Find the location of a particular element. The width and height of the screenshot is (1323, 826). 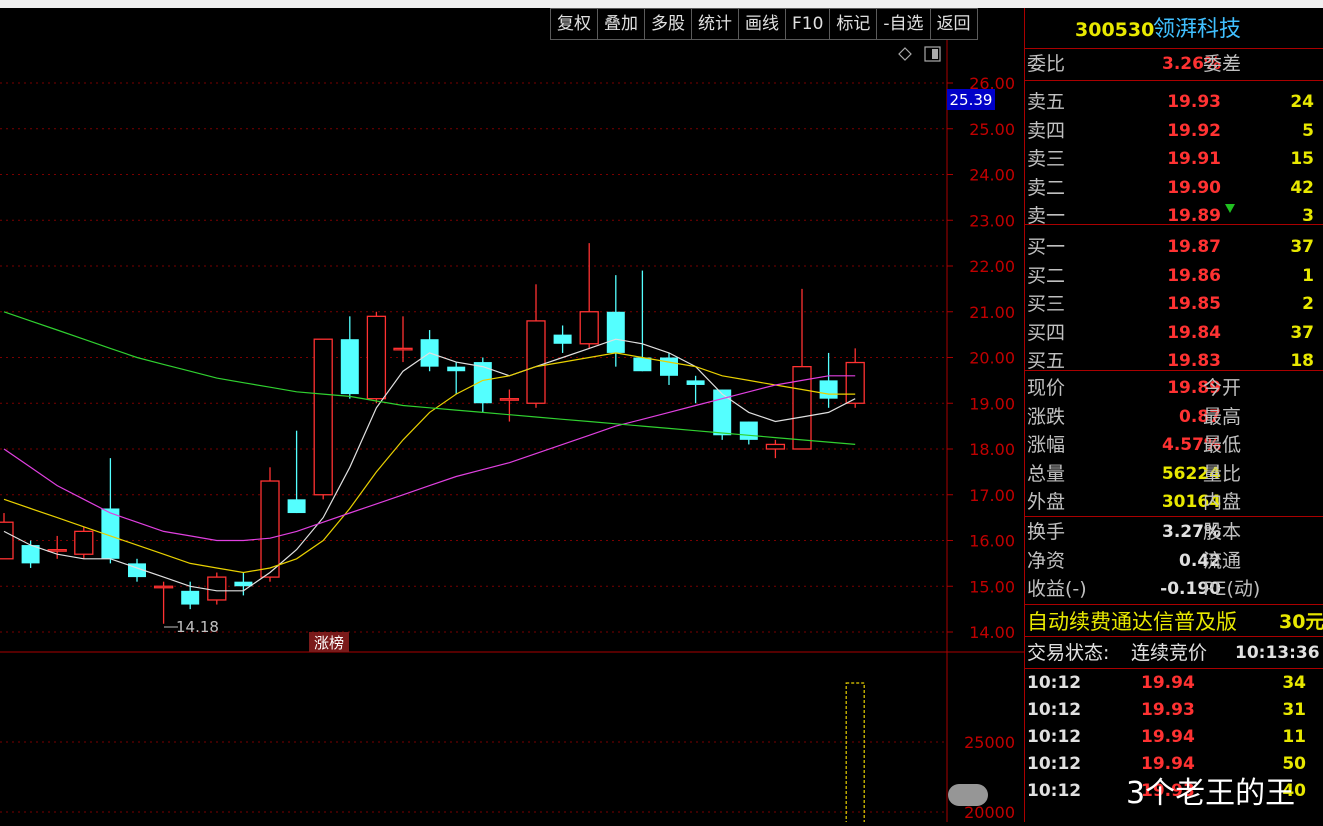

statistics-button: 统计 is located at coordinates (715, 24).